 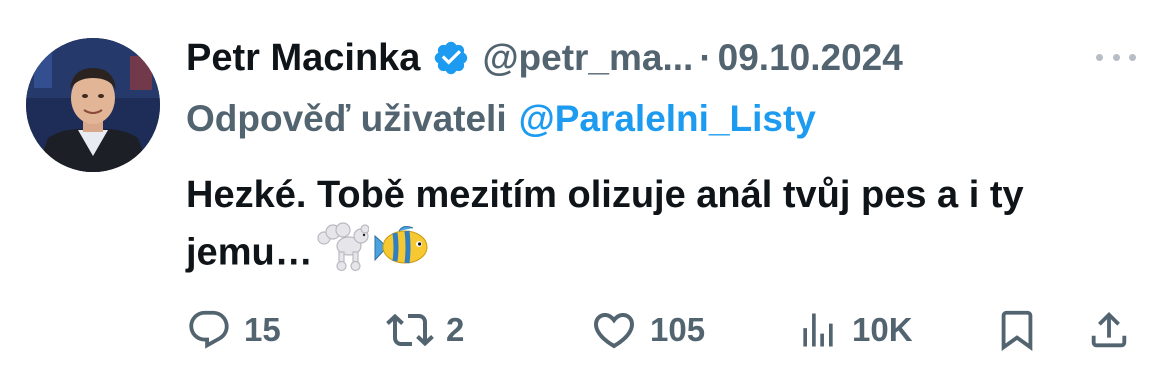 I want to click on retweet-icon, so click(x=410, y=330).